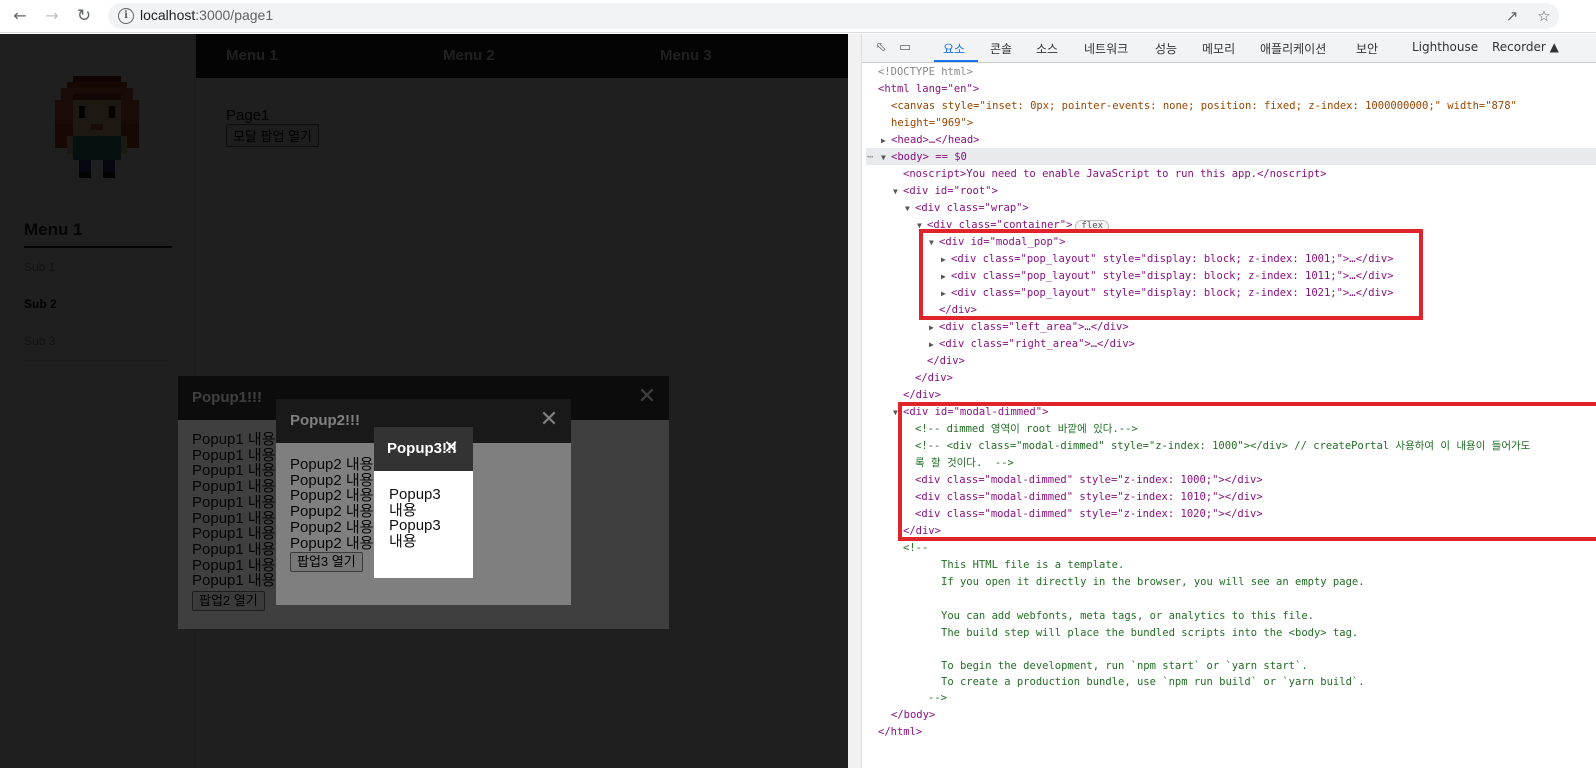 Image resolution: width=1596 pixels, height=768 pixels. I want to click on browser-toolbar: ← → ↻ i localhost:3000/page1 ↗ ☆, so click(798, 16).